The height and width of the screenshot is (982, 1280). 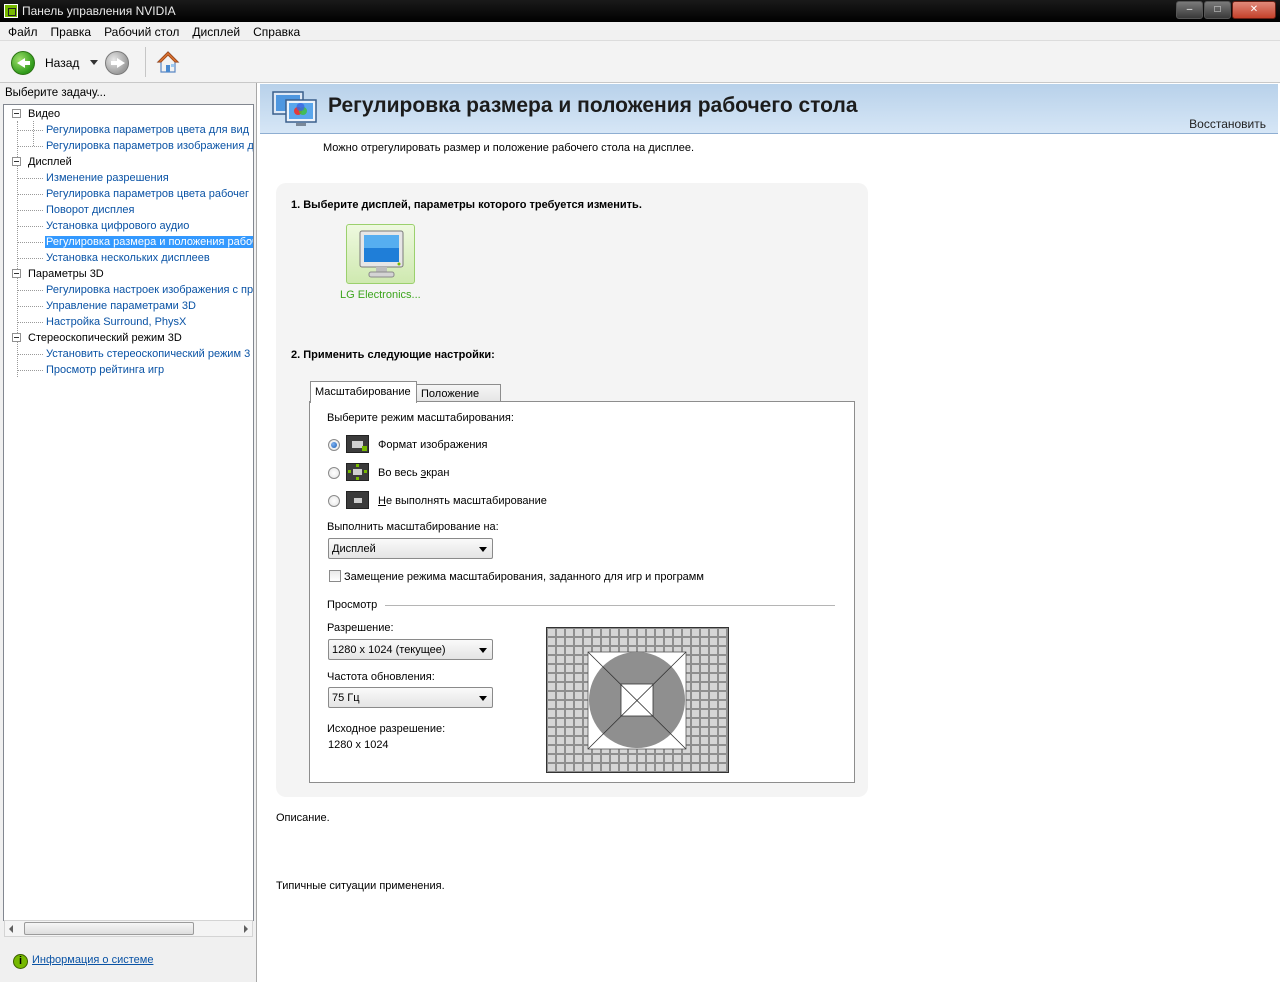 I want to click on menu-desktop: Рабочий стол, so click(x=142, y=31).